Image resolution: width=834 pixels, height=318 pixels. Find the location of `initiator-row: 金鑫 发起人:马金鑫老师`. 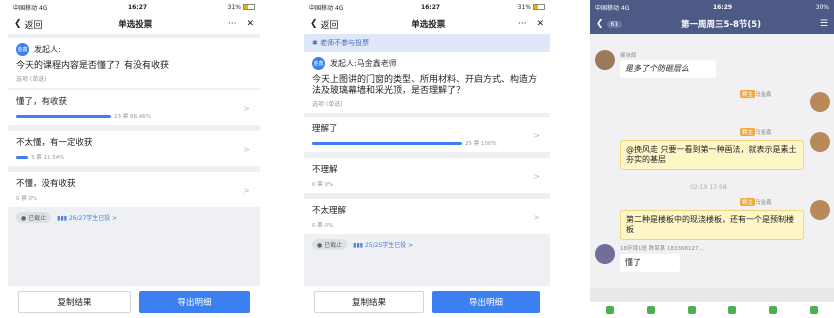

initiator-row: 金鑫 发起人:马金鑫老师 is located at coordinates (427, 63).